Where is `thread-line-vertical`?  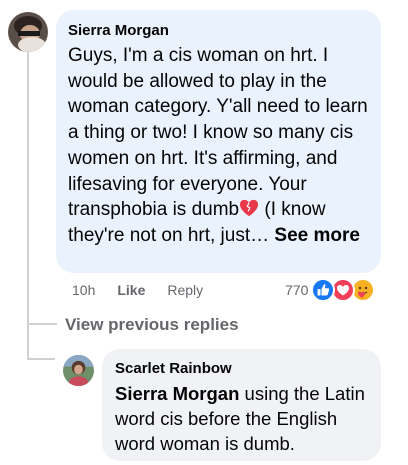
thread-line-vertical is located at coordinates (28, 203).